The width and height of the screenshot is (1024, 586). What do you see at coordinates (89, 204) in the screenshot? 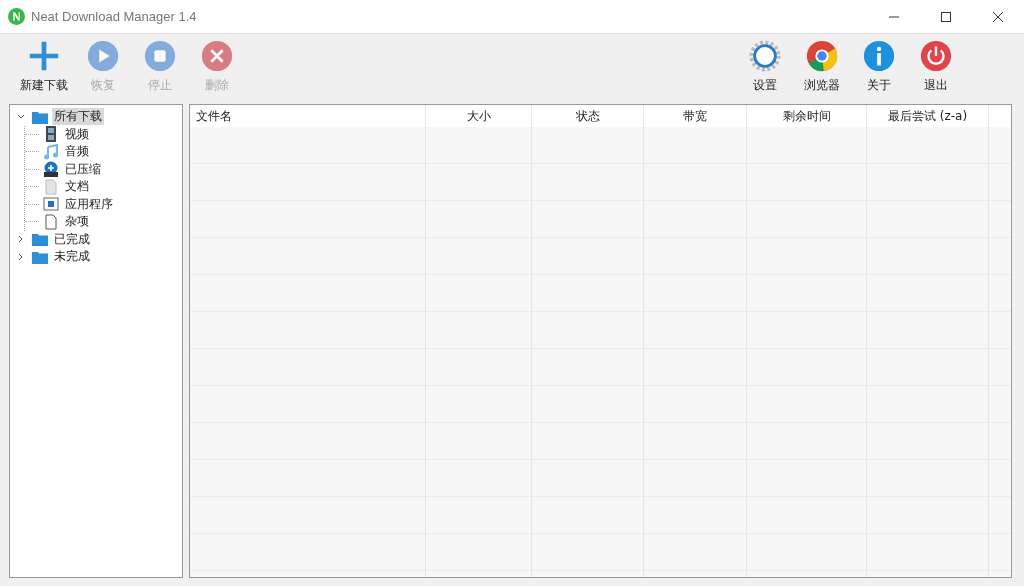
I see `tree-item: 应用程序` at bounding box center [89, 204].